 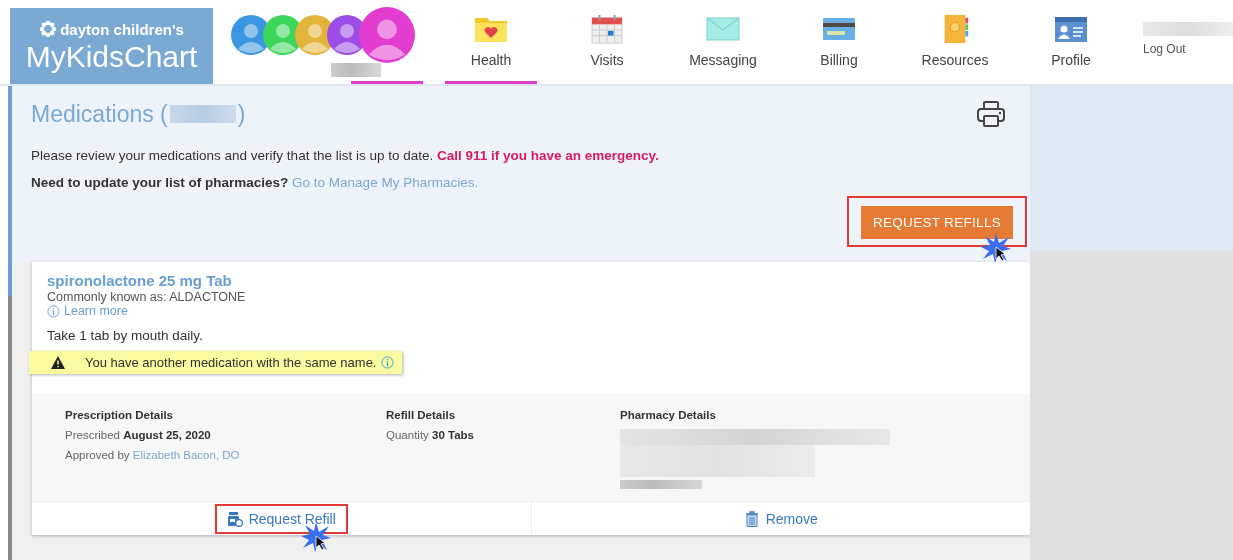 I want to click on redacted-name, so click(x=356, y=69).